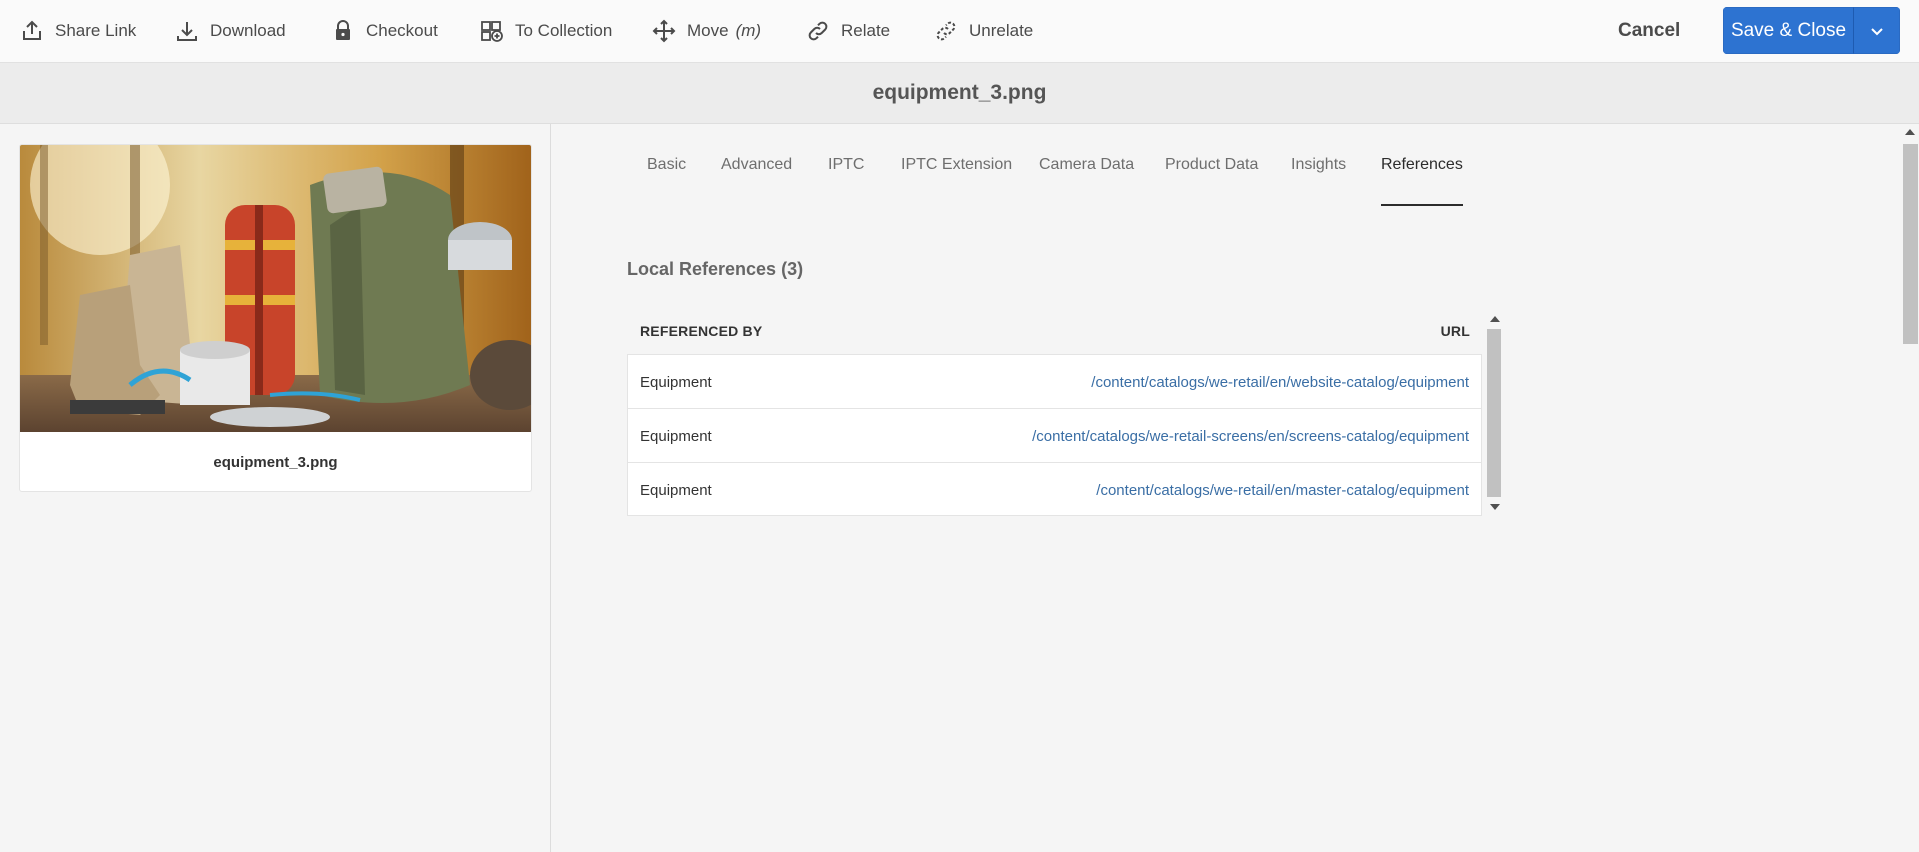 Image resolution: width=1919 pixels, height=852 pixels. What do you see at coordinates (1422, 165) in the screenshot?
I see `tab-references: References` at bounding box center [1422, 165].